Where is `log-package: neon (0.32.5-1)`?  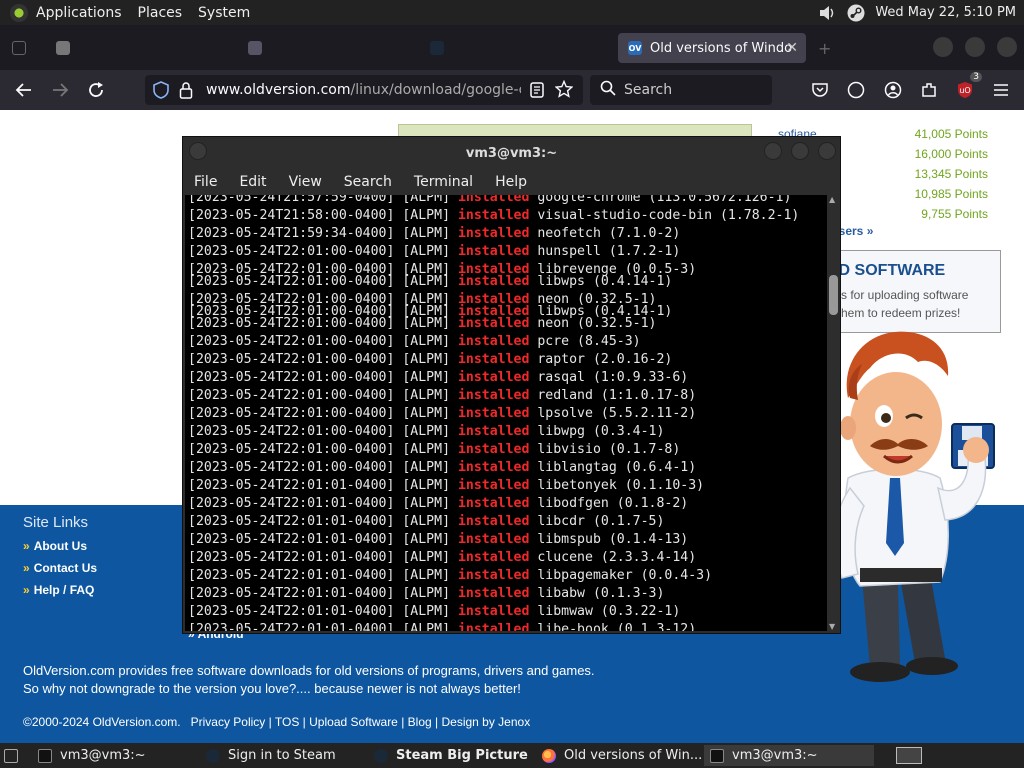
log-package: neon (0.32.5-1) is located at coordinates (593, 323).